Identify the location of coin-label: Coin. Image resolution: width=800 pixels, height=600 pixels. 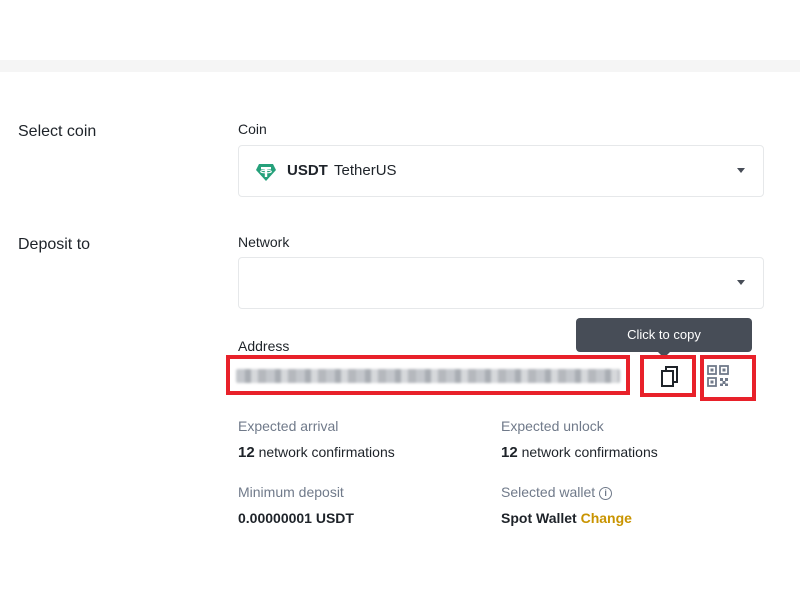
(252, 129).